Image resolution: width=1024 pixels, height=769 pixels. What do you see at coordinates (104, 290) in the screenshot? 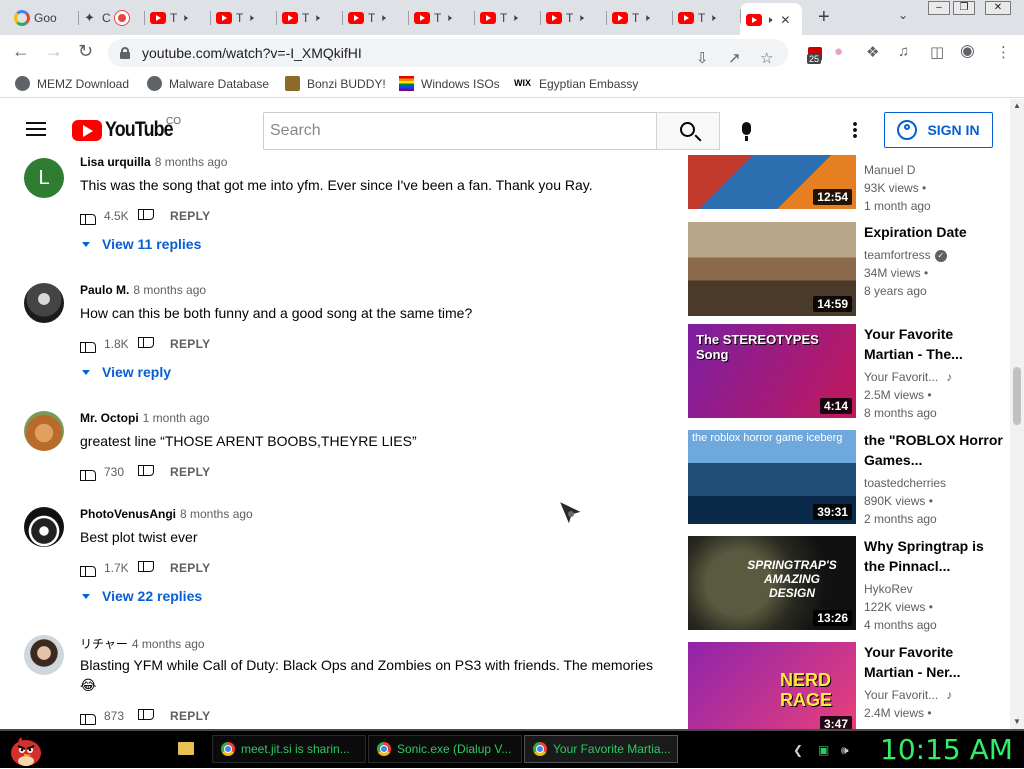
I see `comment-author: Paulo M.` at bounding box center [104, 290].